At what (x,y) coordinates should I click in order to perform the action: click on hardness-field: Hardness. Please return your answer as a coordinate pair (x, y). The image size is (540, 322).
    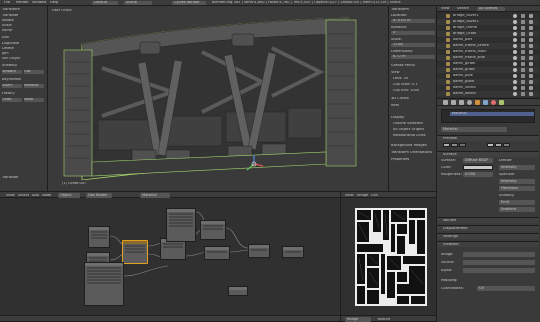
    Looking at the image, I should click on (517, 188).